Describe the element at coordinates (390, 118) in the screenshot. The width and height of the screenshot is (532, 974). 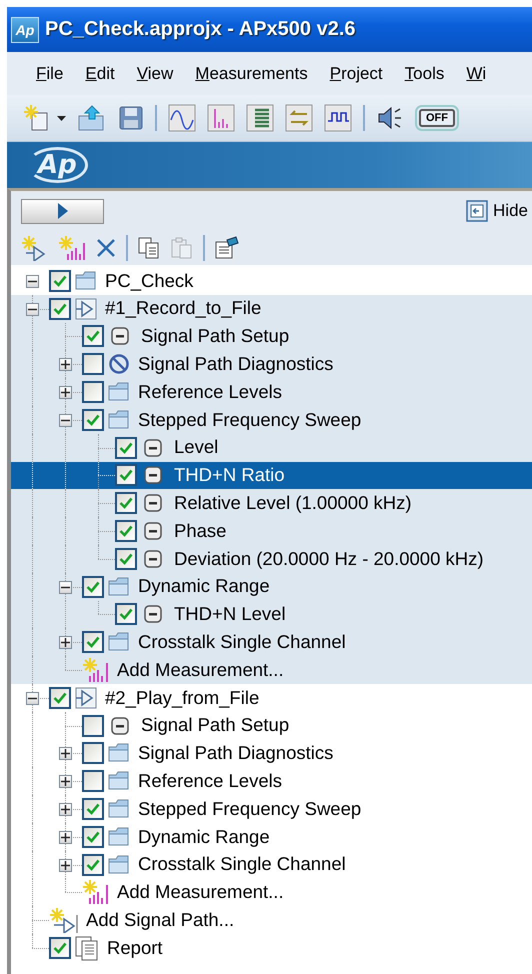
I see `speaker-icon` at that location.